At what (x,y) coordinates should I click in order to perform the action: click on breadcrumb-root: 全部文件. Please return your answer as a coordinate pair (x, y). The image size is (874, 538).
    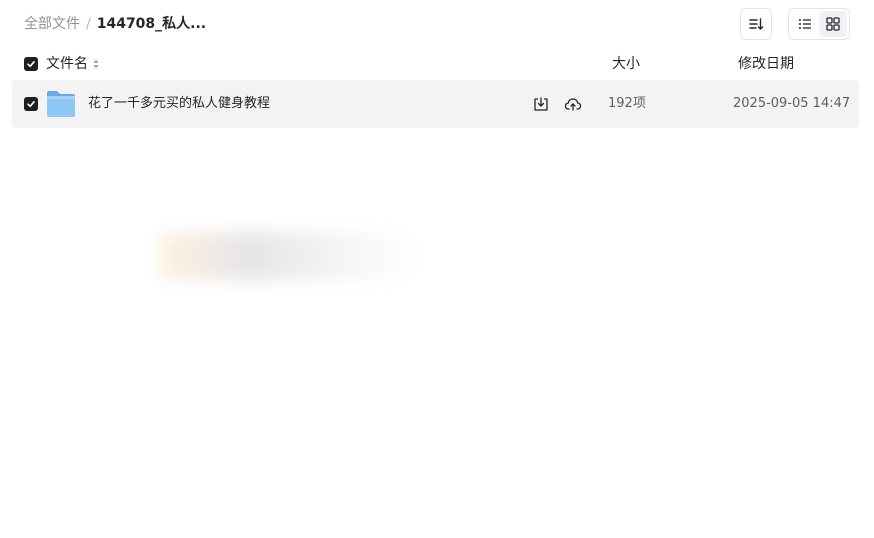
    Looking at the image, I should click on (52, 24).